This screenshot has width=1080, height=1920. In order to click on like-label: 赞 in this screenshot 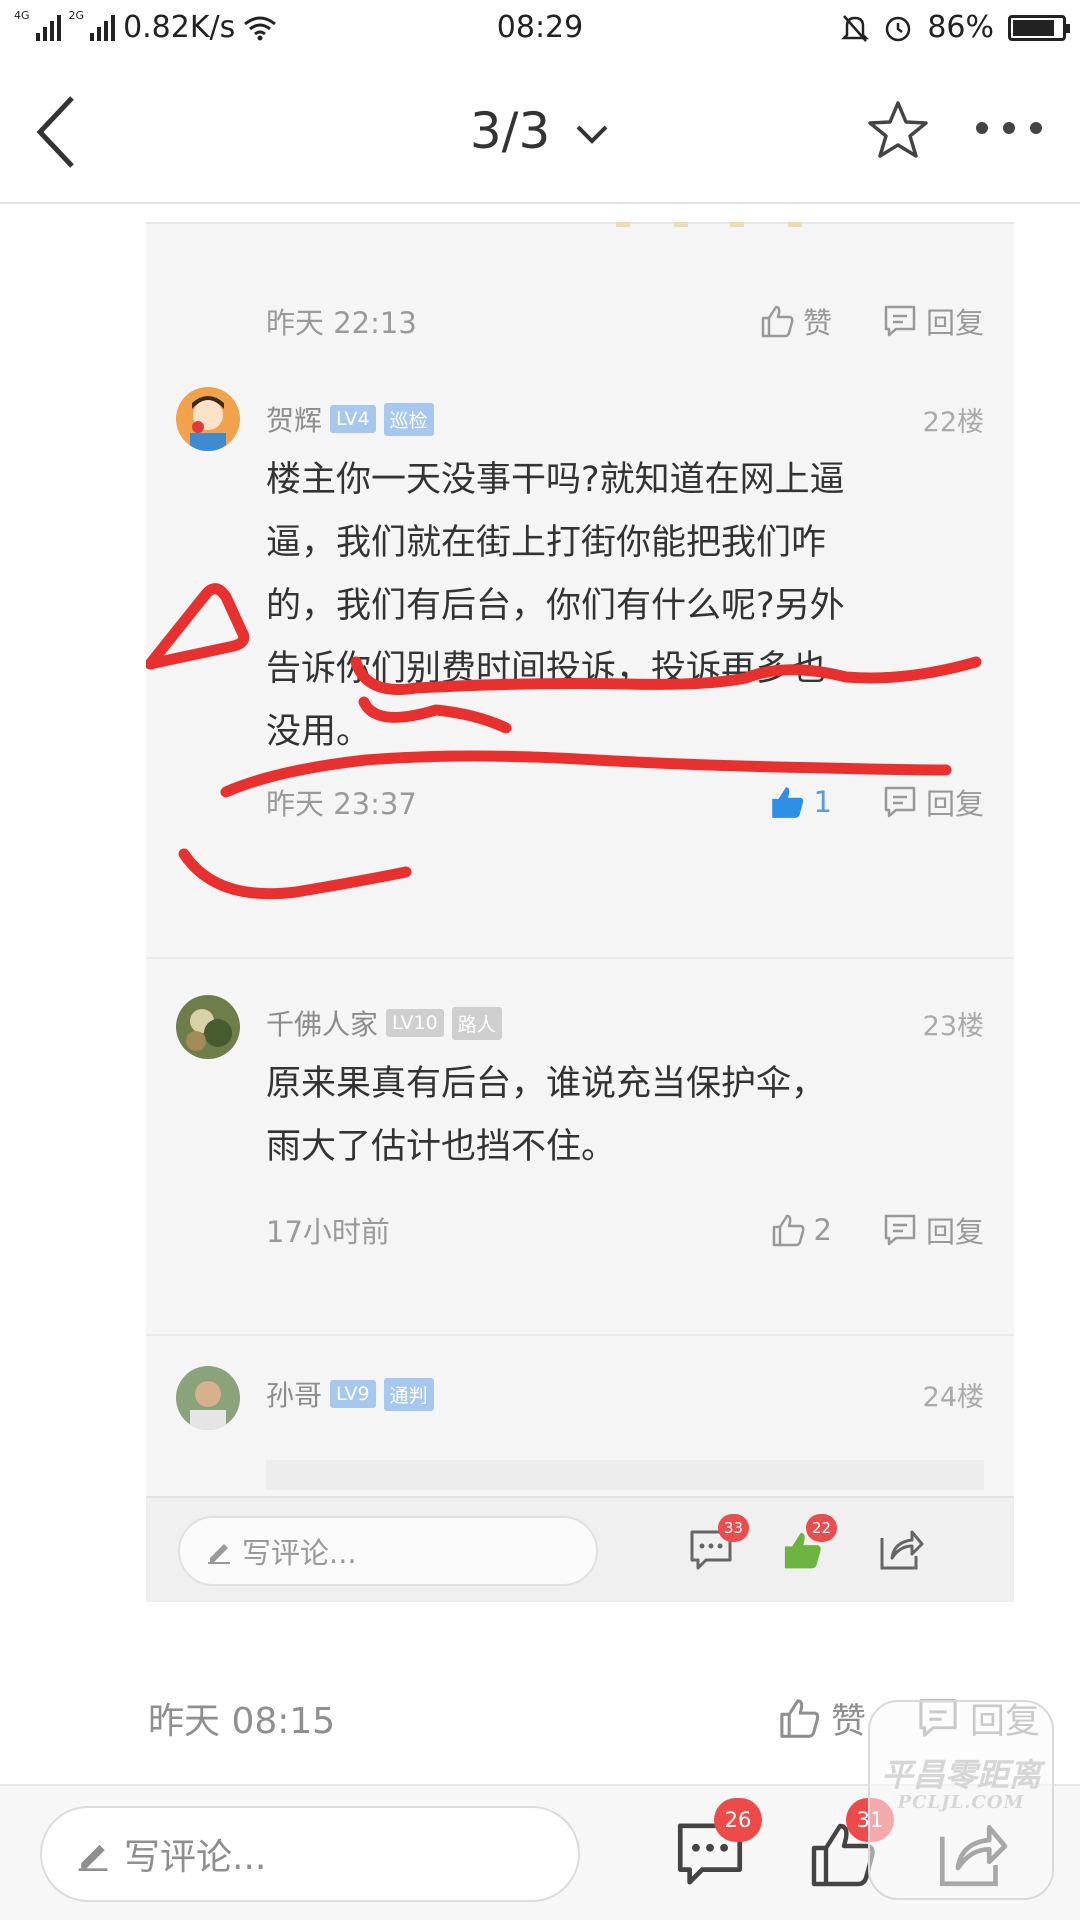, I will do `click(848, 1721)`.